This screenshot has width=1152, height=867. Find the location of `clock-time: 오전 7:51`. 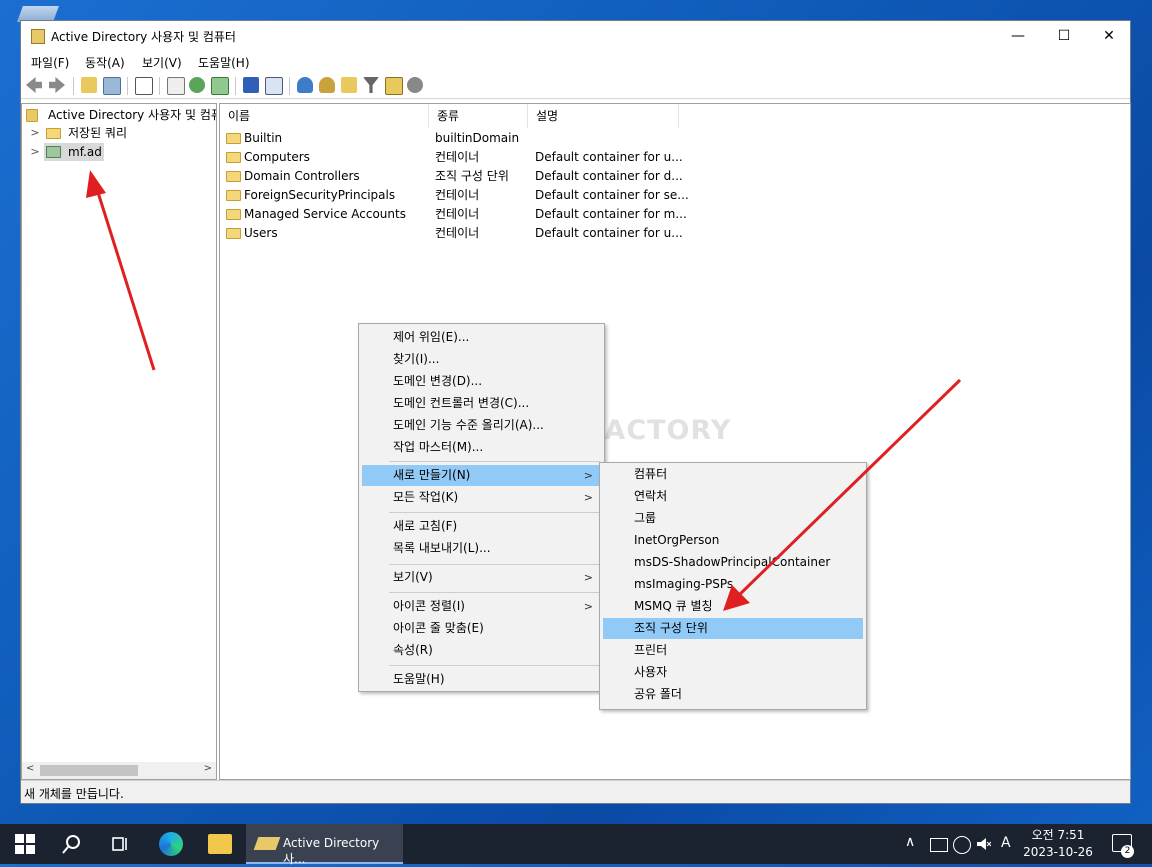

clock-time: 오전 7:51 is located at coordinates (1058, 835).